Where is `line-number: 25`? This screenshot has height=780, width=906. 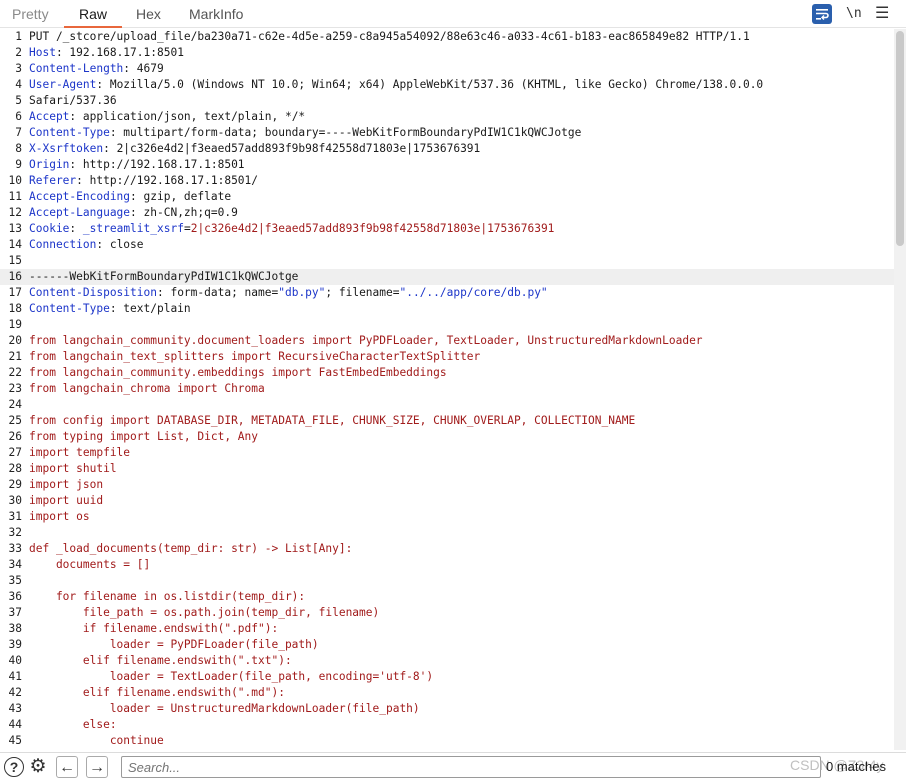
line-number: 25 is located at coordinates (15, 420).